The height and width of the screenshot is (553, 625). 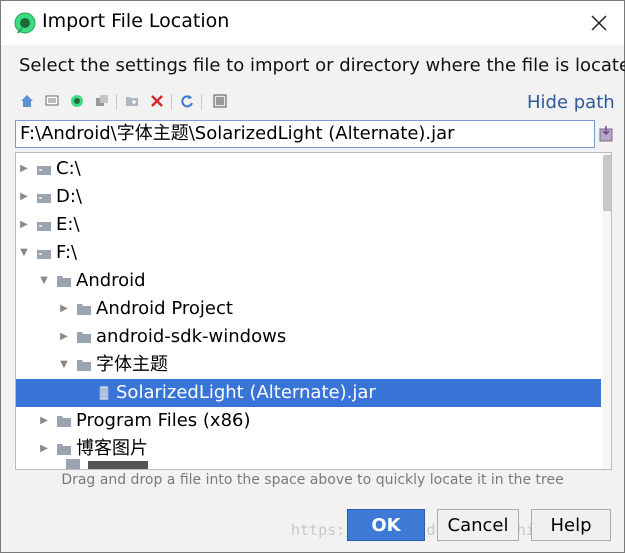 What do you see at coordinates (308, 225) in the screenshot?
I see `tree-row: ▶ E:\` at bounding box center [308, 225].